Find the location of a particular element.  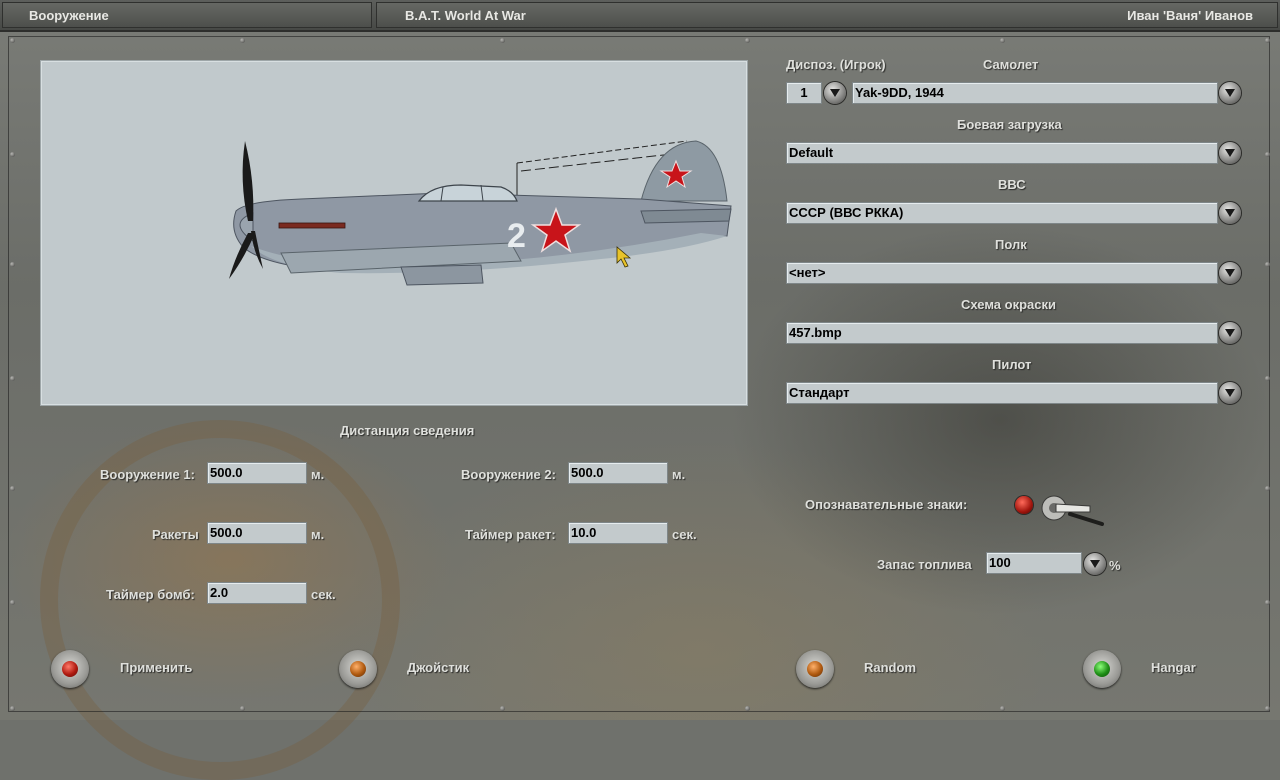

fuel-dropdown-button is located at coordinates (1095, 564).